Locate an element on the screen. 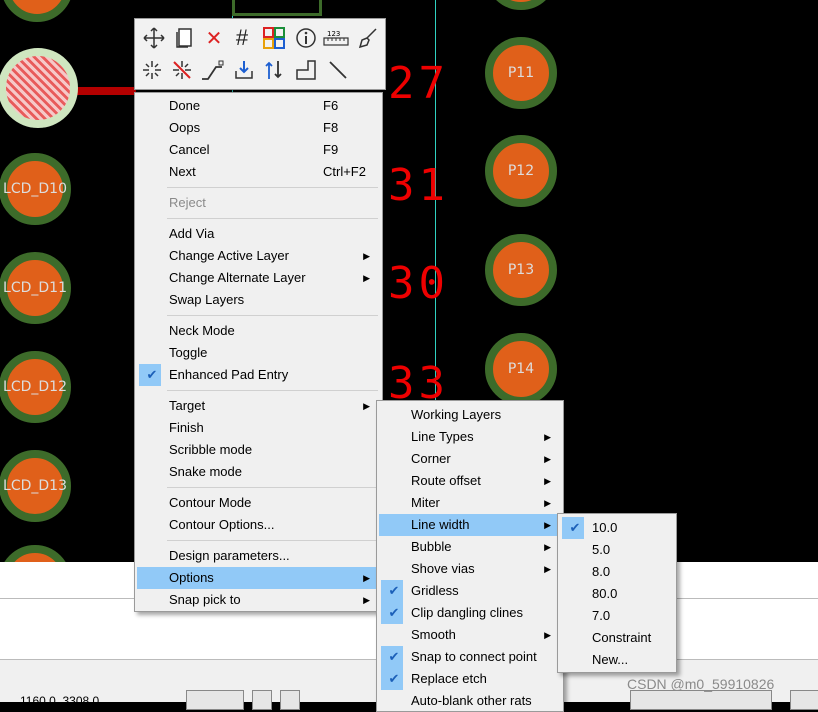 Image resolution: width=818 pixels, height=712 pixels. menu-item-miter: Miter ▶ is located at coordinates (470, 503).